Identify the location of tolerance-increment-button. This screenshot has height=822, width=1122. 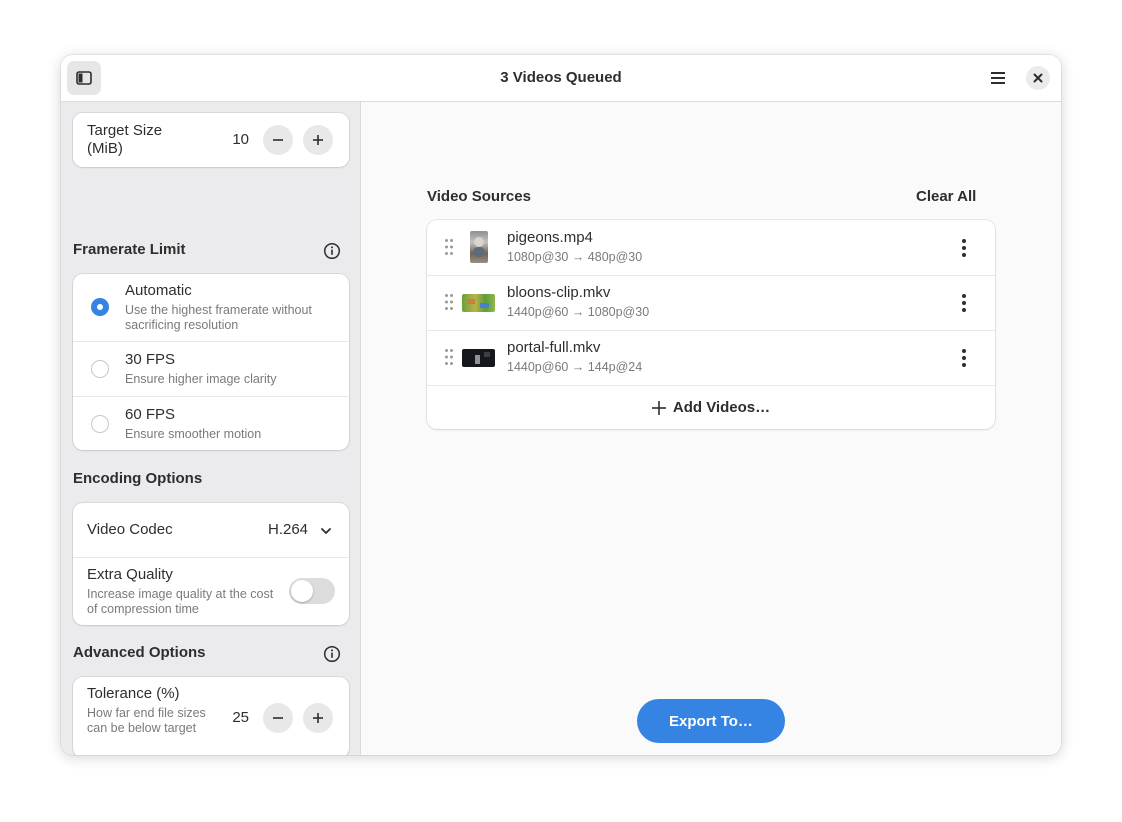
(318, 718).